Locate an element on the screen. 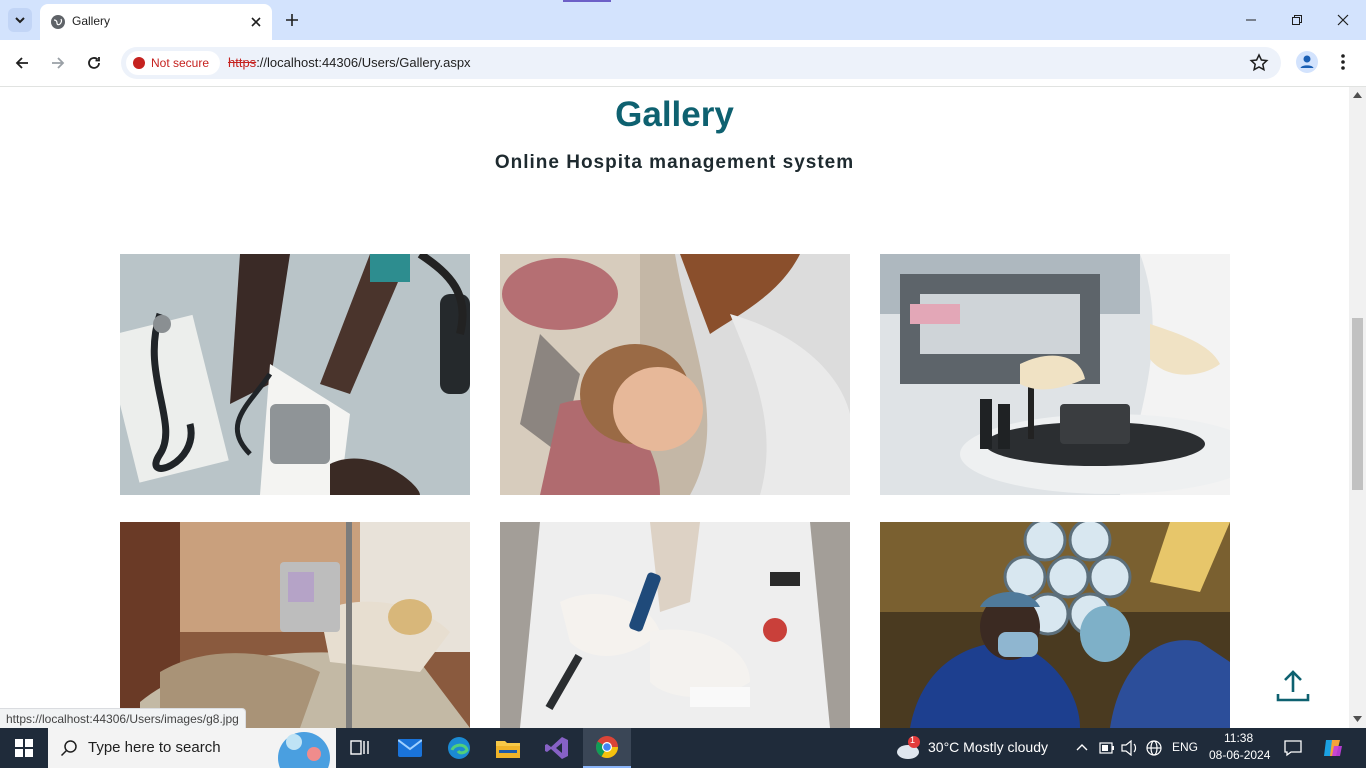 The height and width of the screenshot is (768, 1366). security-label: Not secure is located at coordinates (180, 63).